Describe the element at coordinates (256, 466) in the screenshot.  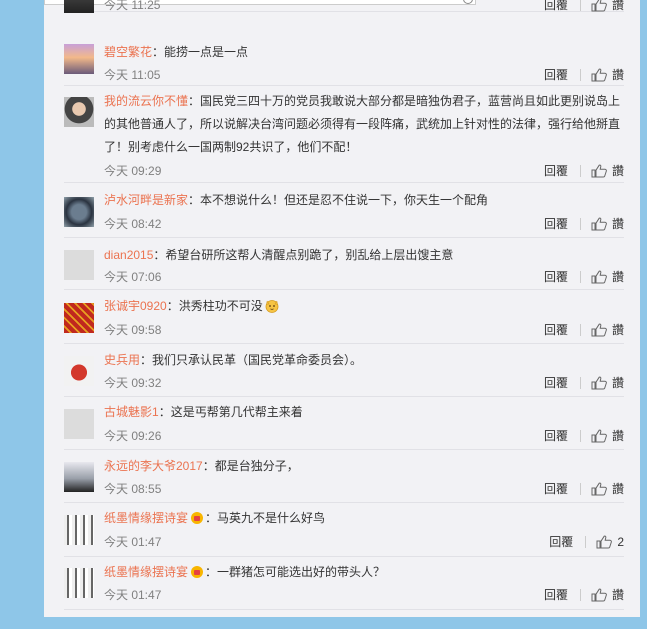
I see `comment-text: 都是台独分子，` at that location.